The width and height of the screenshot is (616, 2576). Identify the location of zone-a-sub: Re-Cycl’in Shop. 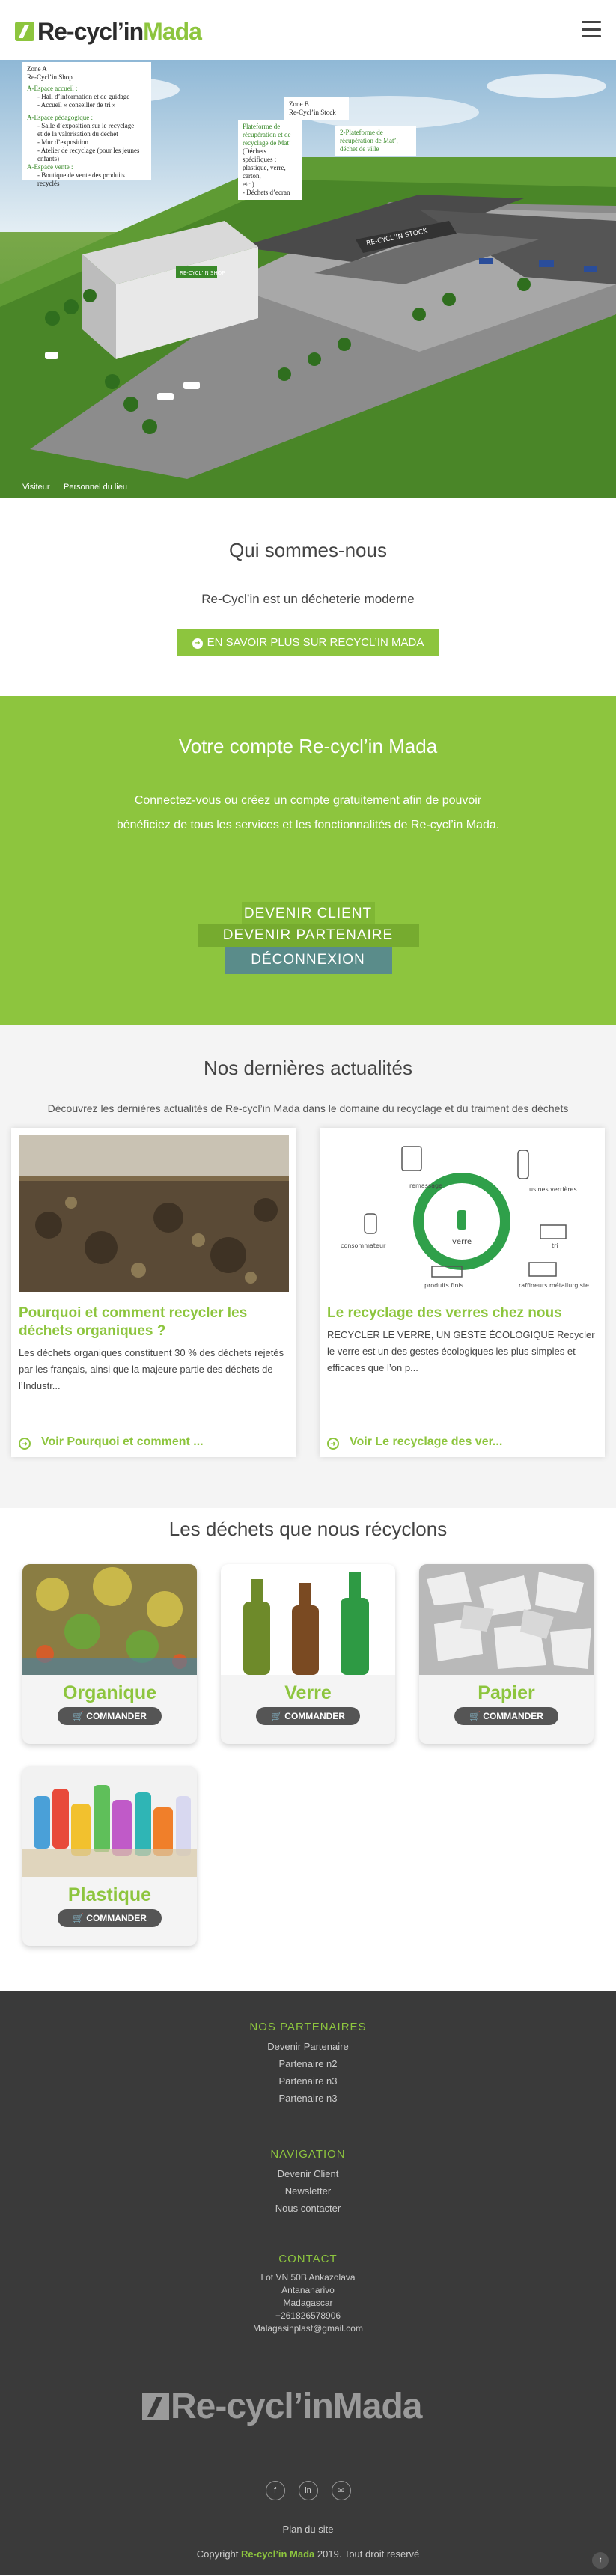
(50, 77).